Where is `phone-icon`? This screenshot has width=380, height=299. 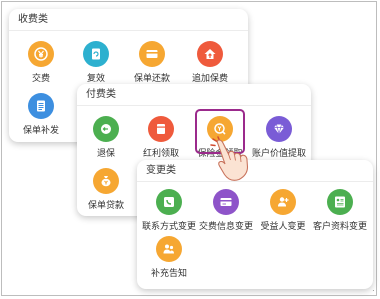
phone-icon is located at coordinates (169, 202).